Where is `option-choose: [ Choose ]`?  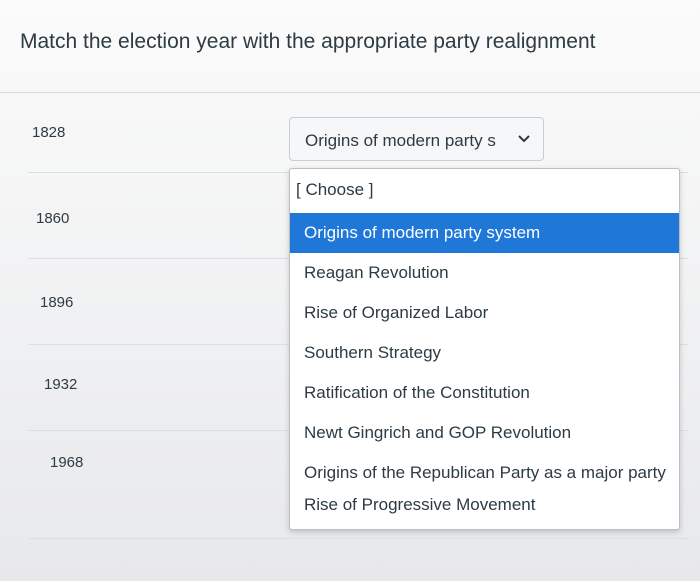 option-choose: [ Choose ] is located at coordinates (484, 190).